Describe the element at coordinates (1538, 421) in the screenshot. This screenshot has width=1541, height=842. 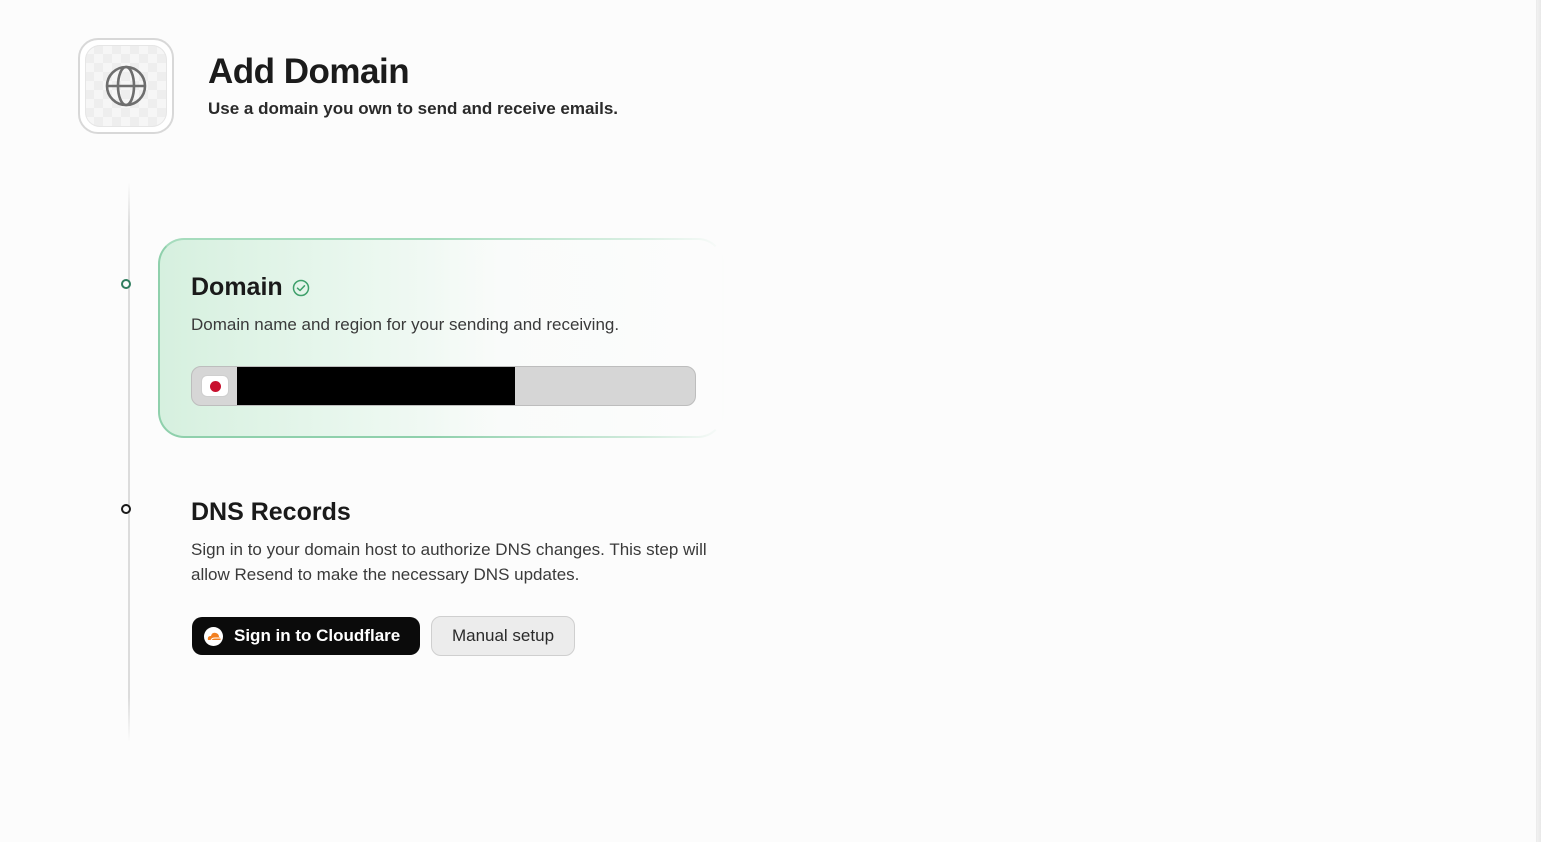
I see `scrollbar` at that location.